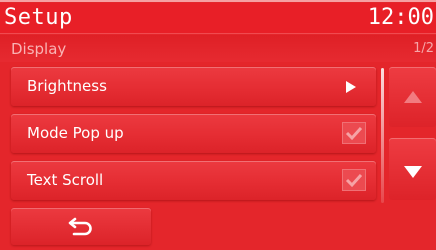 The height and width of the screenshot is (250, 436). I want to click on page-title: Setup, so click(38, 17).